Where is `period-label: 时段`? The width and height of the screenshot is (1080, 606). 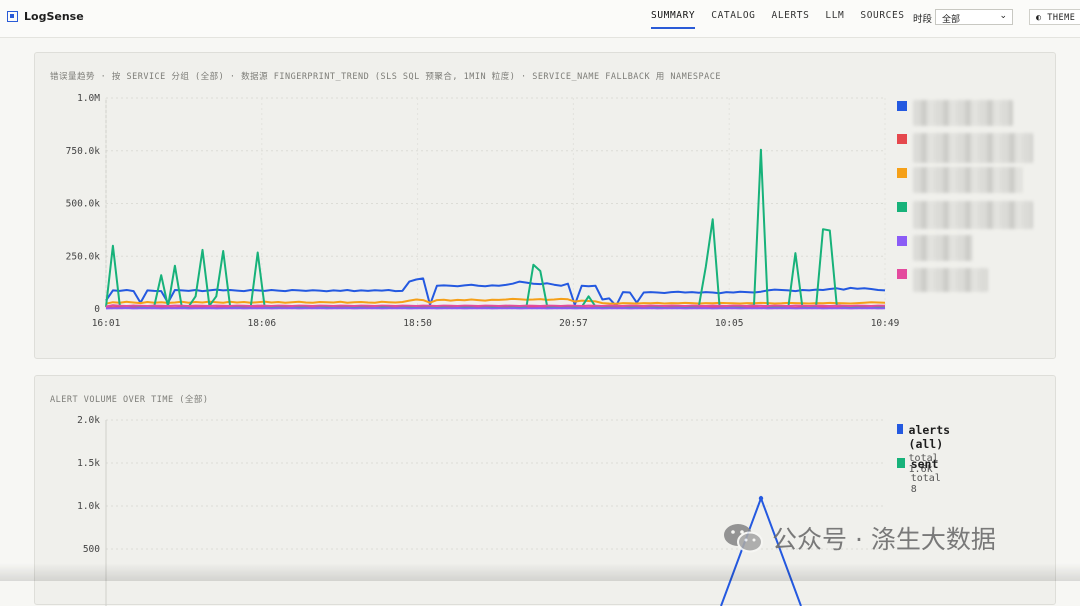
period-label: 时段 is located at coordinates (922, 18).